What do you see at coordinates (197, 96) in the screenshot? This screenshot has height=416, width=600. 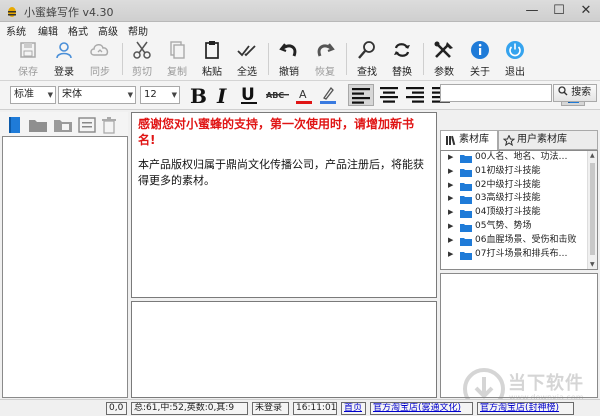 I see `bold-button: B` at bounding box center [197, 96].